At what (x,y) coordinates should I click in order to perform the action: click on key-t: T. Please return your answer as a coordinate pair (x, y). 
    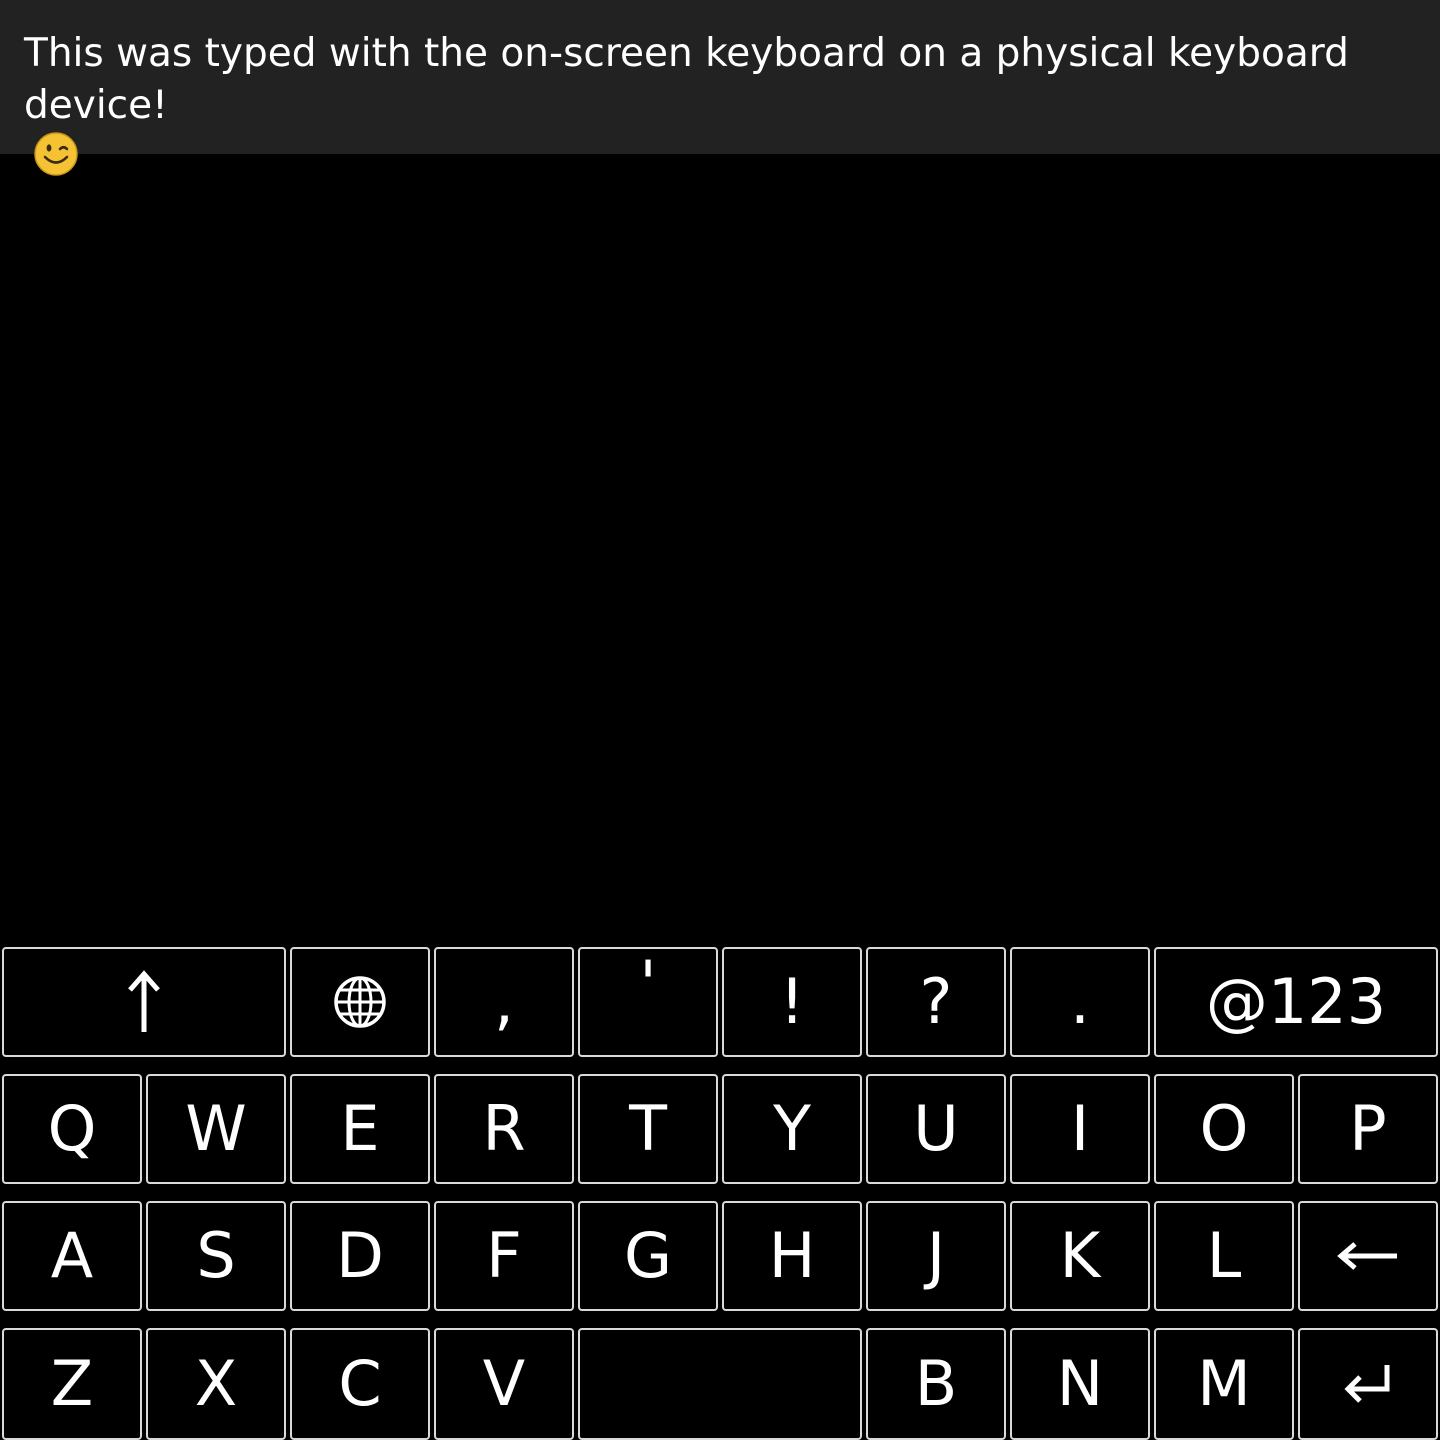
    Looking at the image, I should click on (648, 1129).